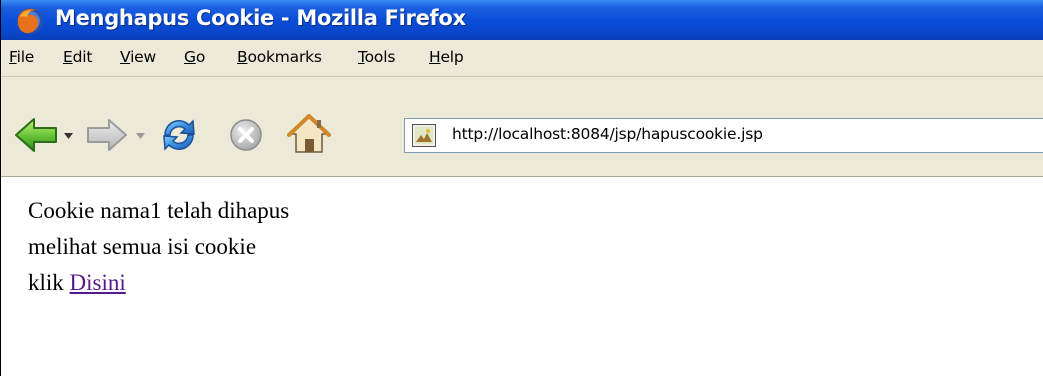 The width and height of the screenshot is (1043, 376). What do you see at coordinates (30, 21) in the screenshot?
I see `firefox-logo-icon` at bounding box center [30, 21].